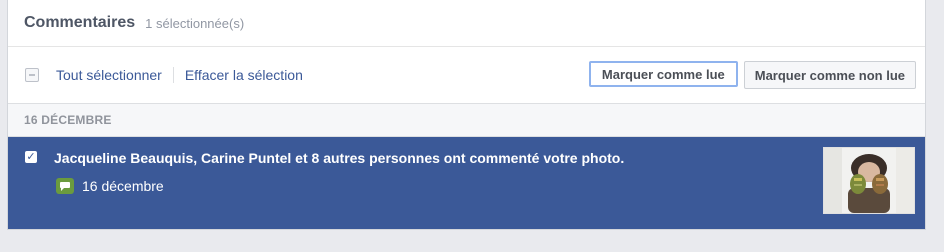 Image resolution: width=944 pixels, height=252 pixels. Describe the element at coordinates (31, 157) in the screenshot. I see `notification-checkbox: ✓` at that location.